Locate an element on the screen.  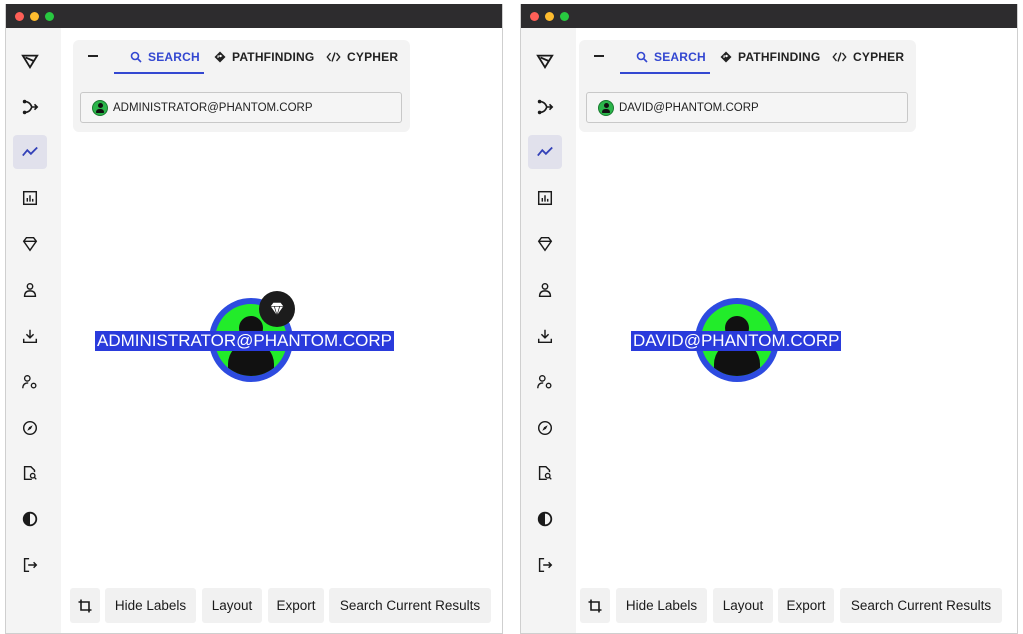
search-node-field: ADMINISTRATOR@PHANTOM.CORP is located at coordinates (241, 107).